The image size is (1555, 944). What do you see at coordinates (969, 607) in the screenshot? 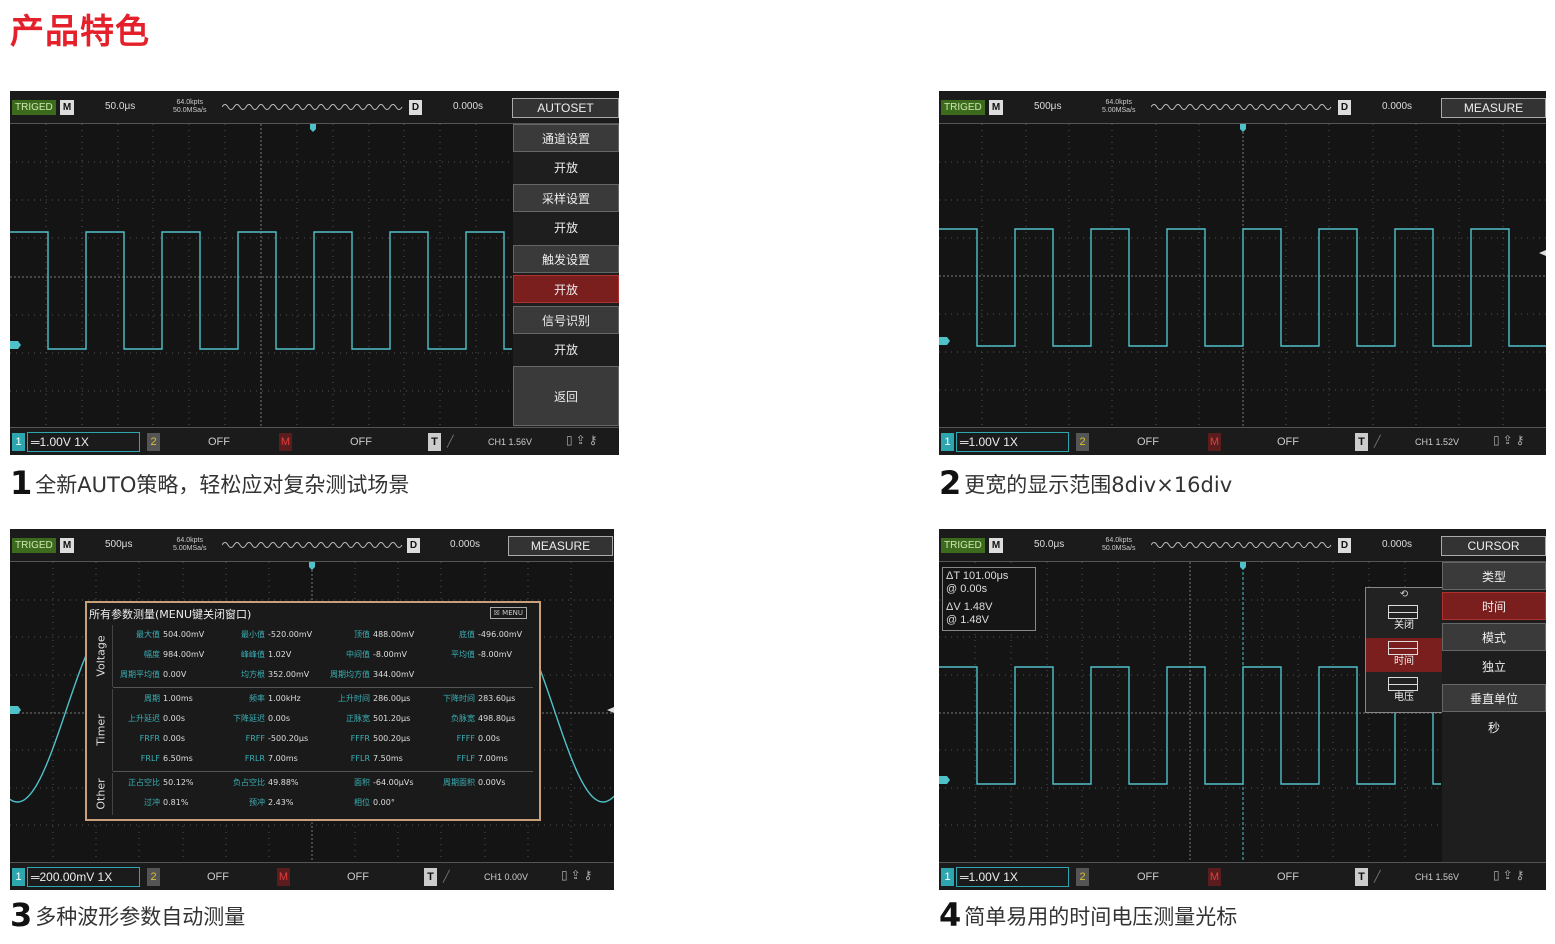
I see `delta-v-value: ΔV 1.48V` at bounding box center [969, 607].